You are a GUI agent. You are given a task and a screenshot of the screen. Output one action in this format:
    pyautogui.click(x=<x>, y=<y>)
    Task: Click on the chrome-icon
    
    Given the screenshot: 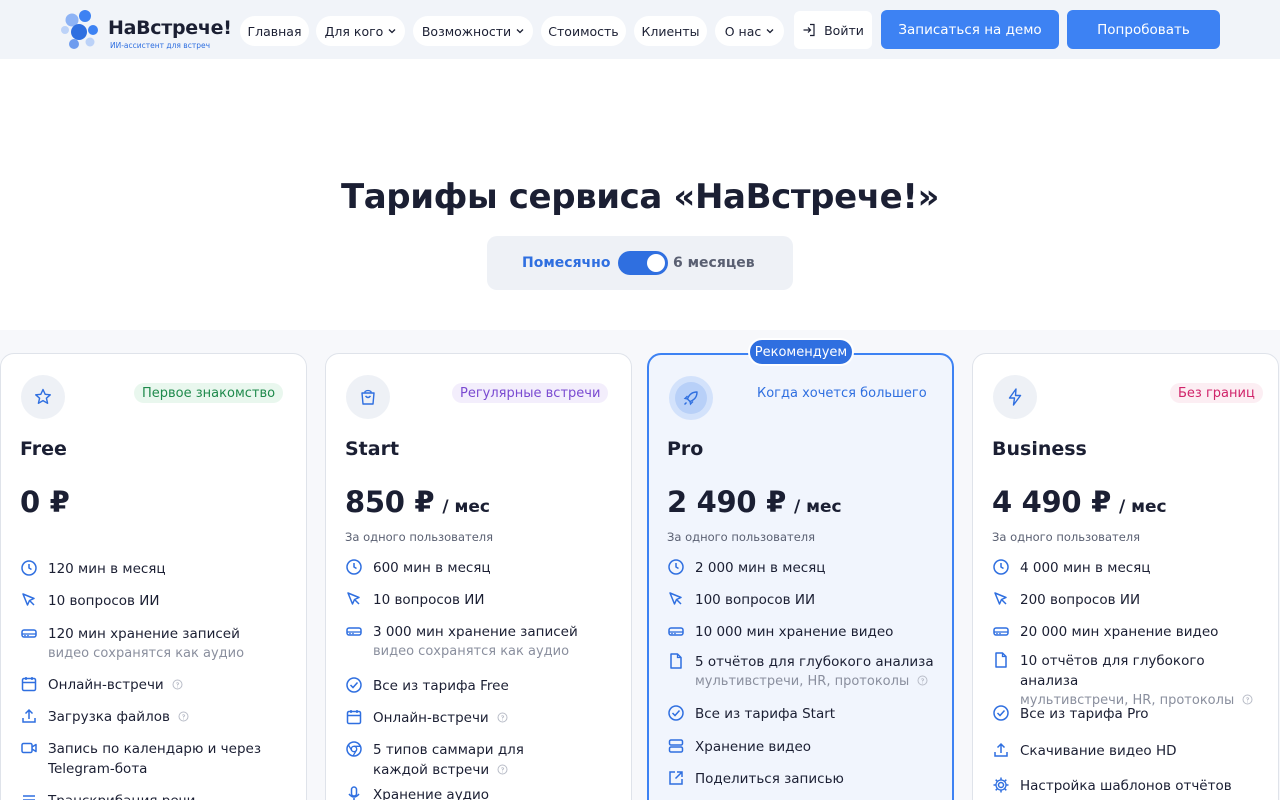 What is the action you would take?
    pyautogui.click(x=354, y=749)
    